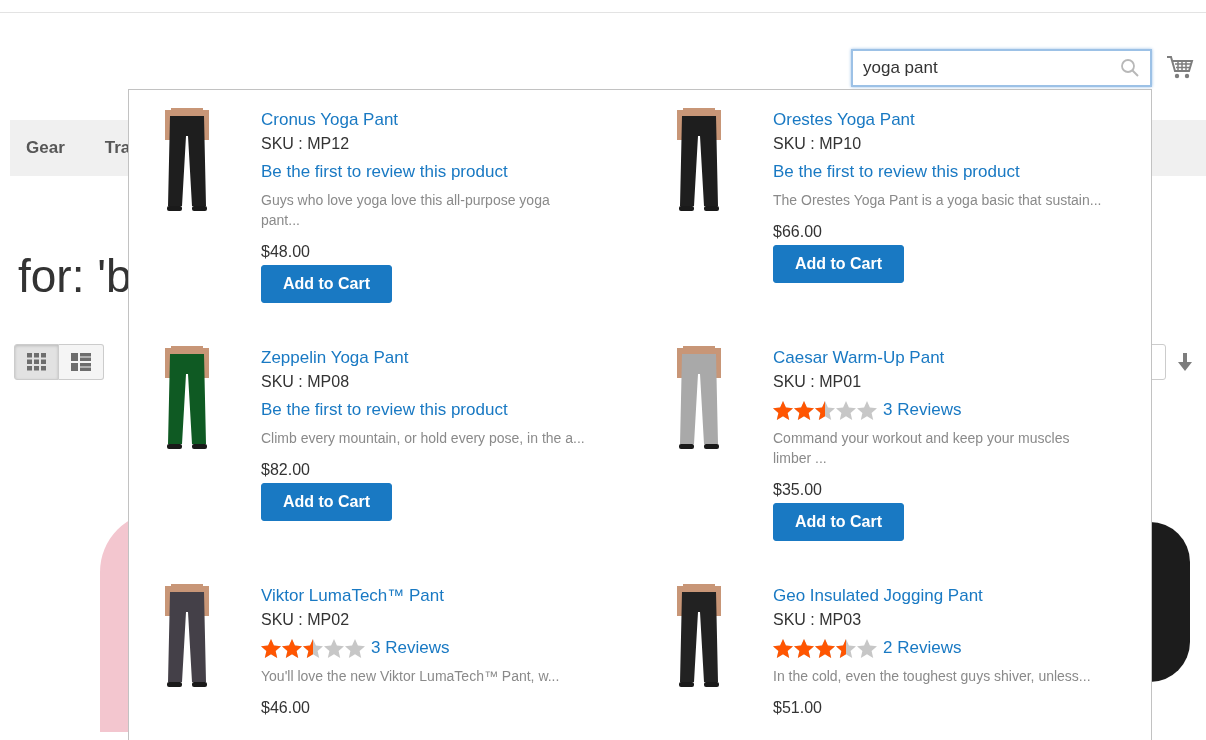 The width and height of the screenshot is (1206, 740). I want to click on product-name-link: Cronus Yoga Pant, so click(330, 120).